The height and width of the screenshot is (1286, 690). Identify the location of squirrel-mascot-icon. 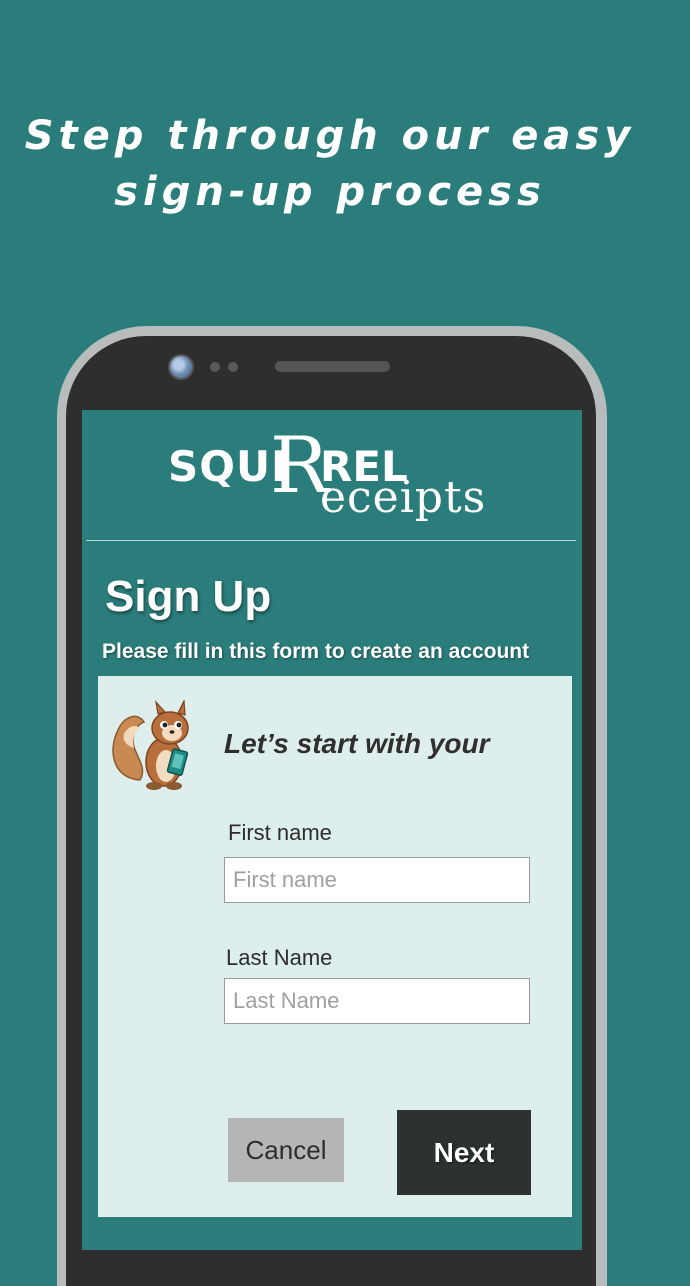
(150, 745).